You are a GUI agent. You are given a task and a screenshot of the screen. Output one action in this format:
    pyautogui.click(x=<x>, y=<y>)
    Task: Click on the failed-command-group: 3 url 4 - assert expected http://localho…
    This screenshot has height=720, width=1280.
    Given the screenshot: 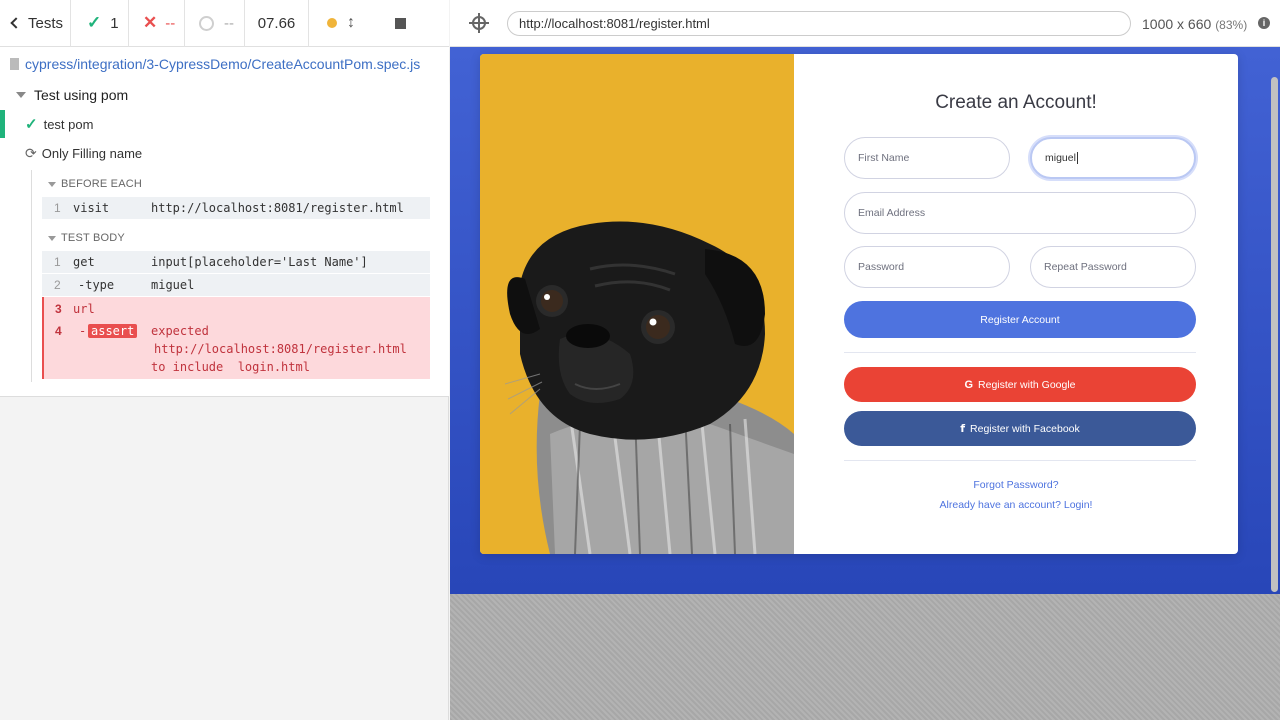 What is the action you would take?
    pyautogui.click(x=236, y=338)
    